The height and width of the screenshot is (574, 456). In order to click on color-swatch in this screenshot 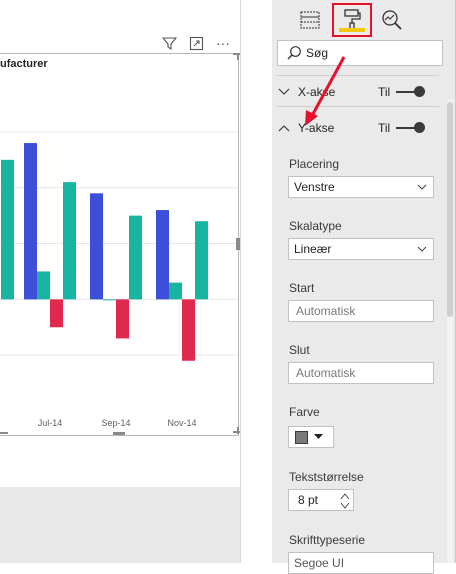, I will do `click(301, 437)`.